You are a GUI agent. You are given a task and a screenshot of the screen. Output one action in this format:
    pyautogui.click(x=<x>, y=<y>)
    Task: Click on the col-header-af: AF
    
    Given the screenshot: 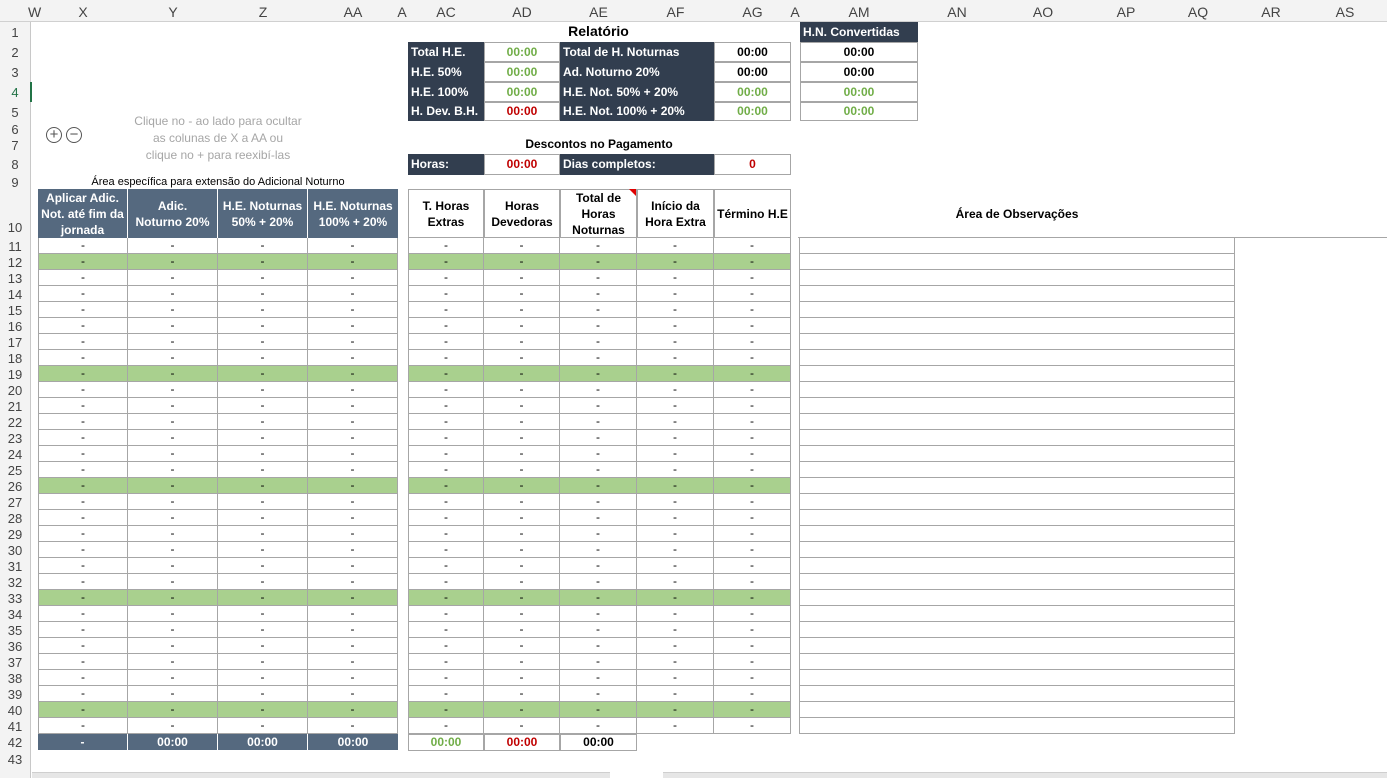 What is the action you would take?
    pyautogui.click(x=675, y=11)
    